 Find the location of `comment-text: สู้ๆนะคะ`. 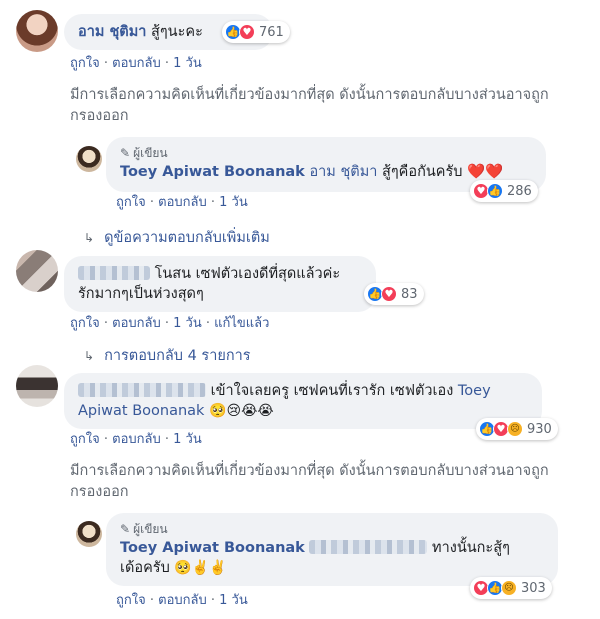

comment-text: สู้ๆนะคะ is located at coordinates (177, 32).